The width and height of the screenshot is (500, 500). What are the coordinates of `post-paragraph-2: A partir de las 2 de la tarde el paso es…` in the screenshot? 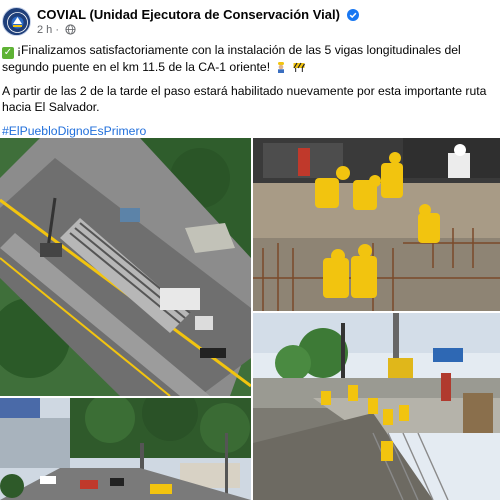 It's located at (244, 99).